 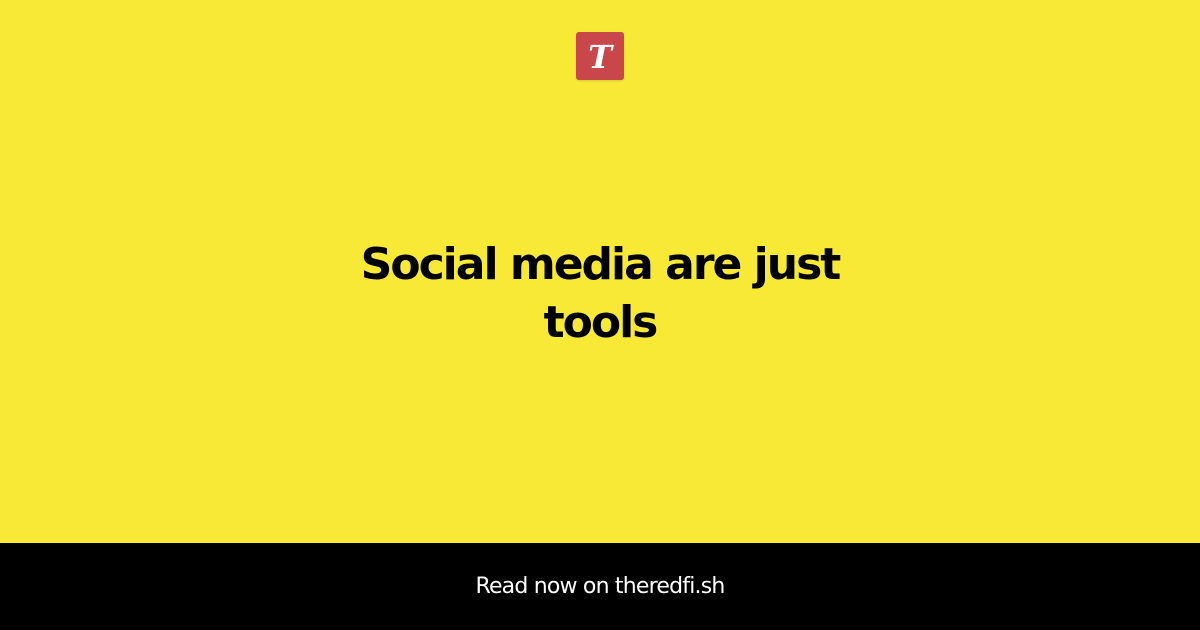 I want to click on article-title: Social media are just tools, so click(x=601, y=293).